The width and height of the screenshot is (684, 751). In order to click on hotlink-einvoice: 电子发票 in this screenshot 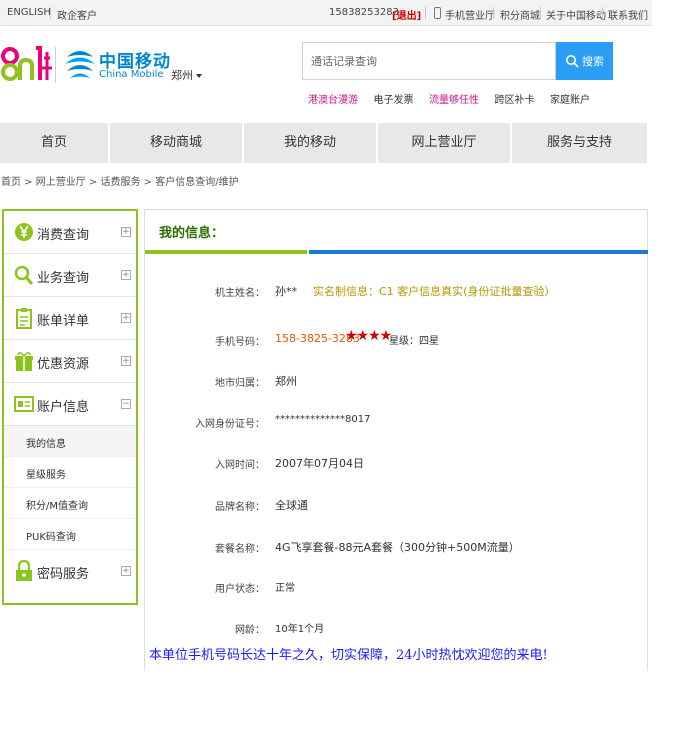, I will do `click(394, 100)`.